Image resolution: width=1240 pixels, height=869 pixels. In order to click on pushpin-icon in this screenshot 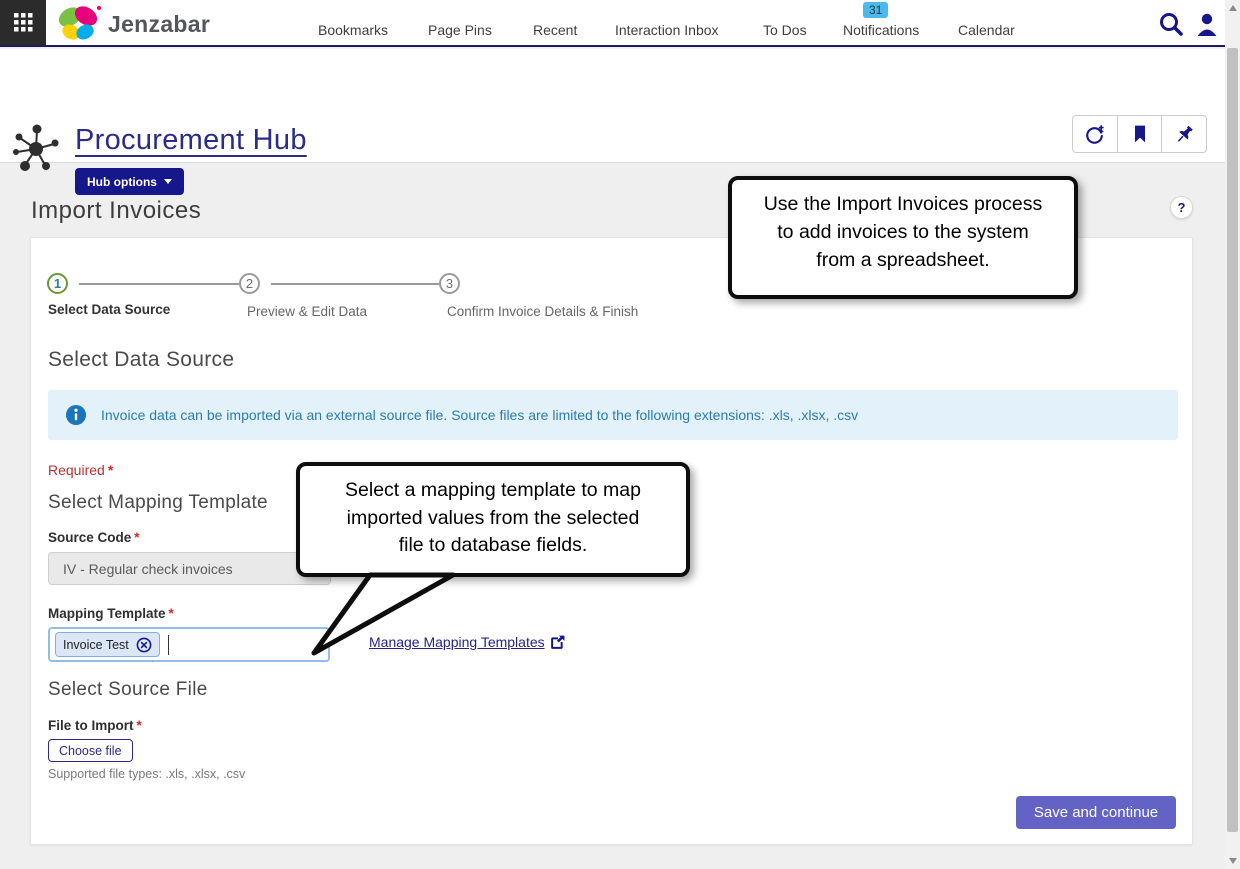, I will do `click(1185, 133)`.